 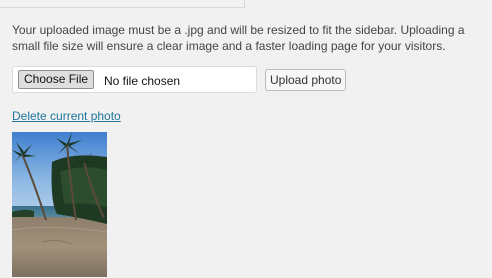 I want to click on top-panel-edge, so click(x=122, y=4).